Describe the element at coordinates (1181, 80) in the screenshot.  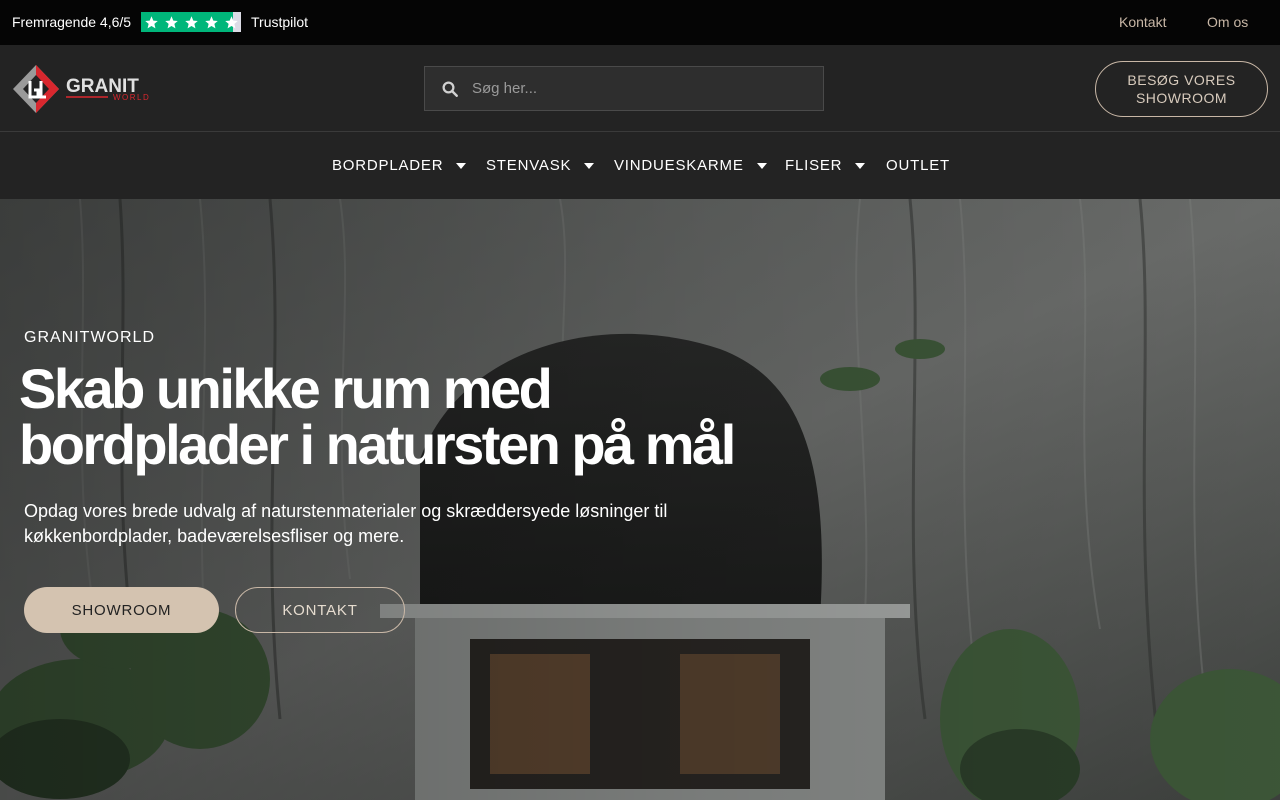
I see `showroom-button-line1: BESØG VORES` at that location.